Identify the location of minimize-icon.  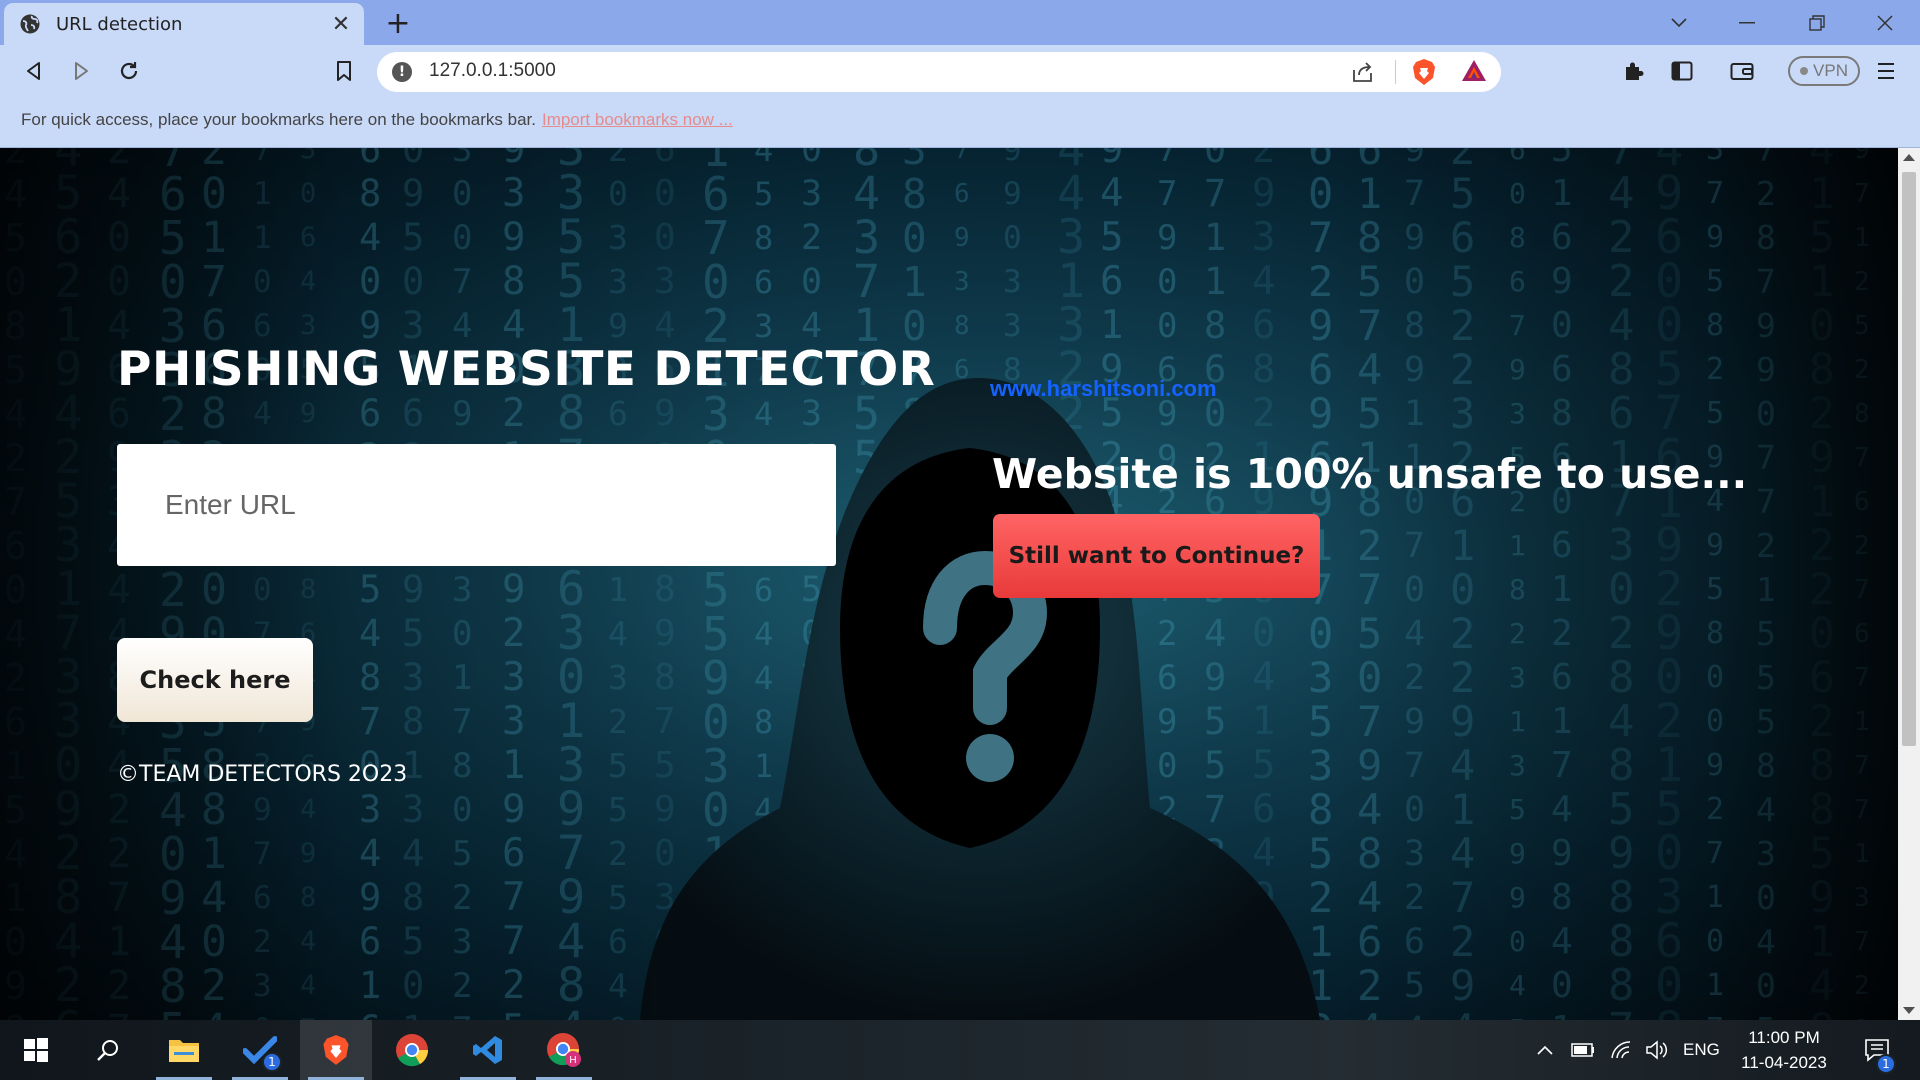
(1747, 22).